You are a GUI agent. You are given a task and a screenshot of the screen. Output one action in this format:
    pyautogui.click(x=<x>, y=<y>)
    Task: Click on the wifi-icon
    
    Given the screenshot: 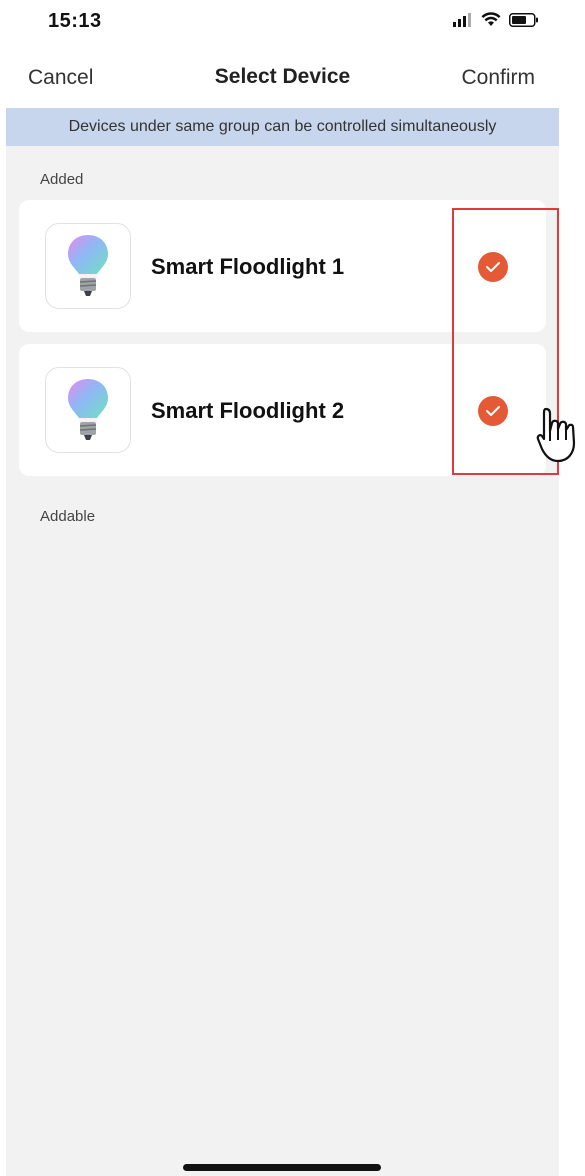 What is the action you would take?
    pyautogui.click(x=491, y=19)
    